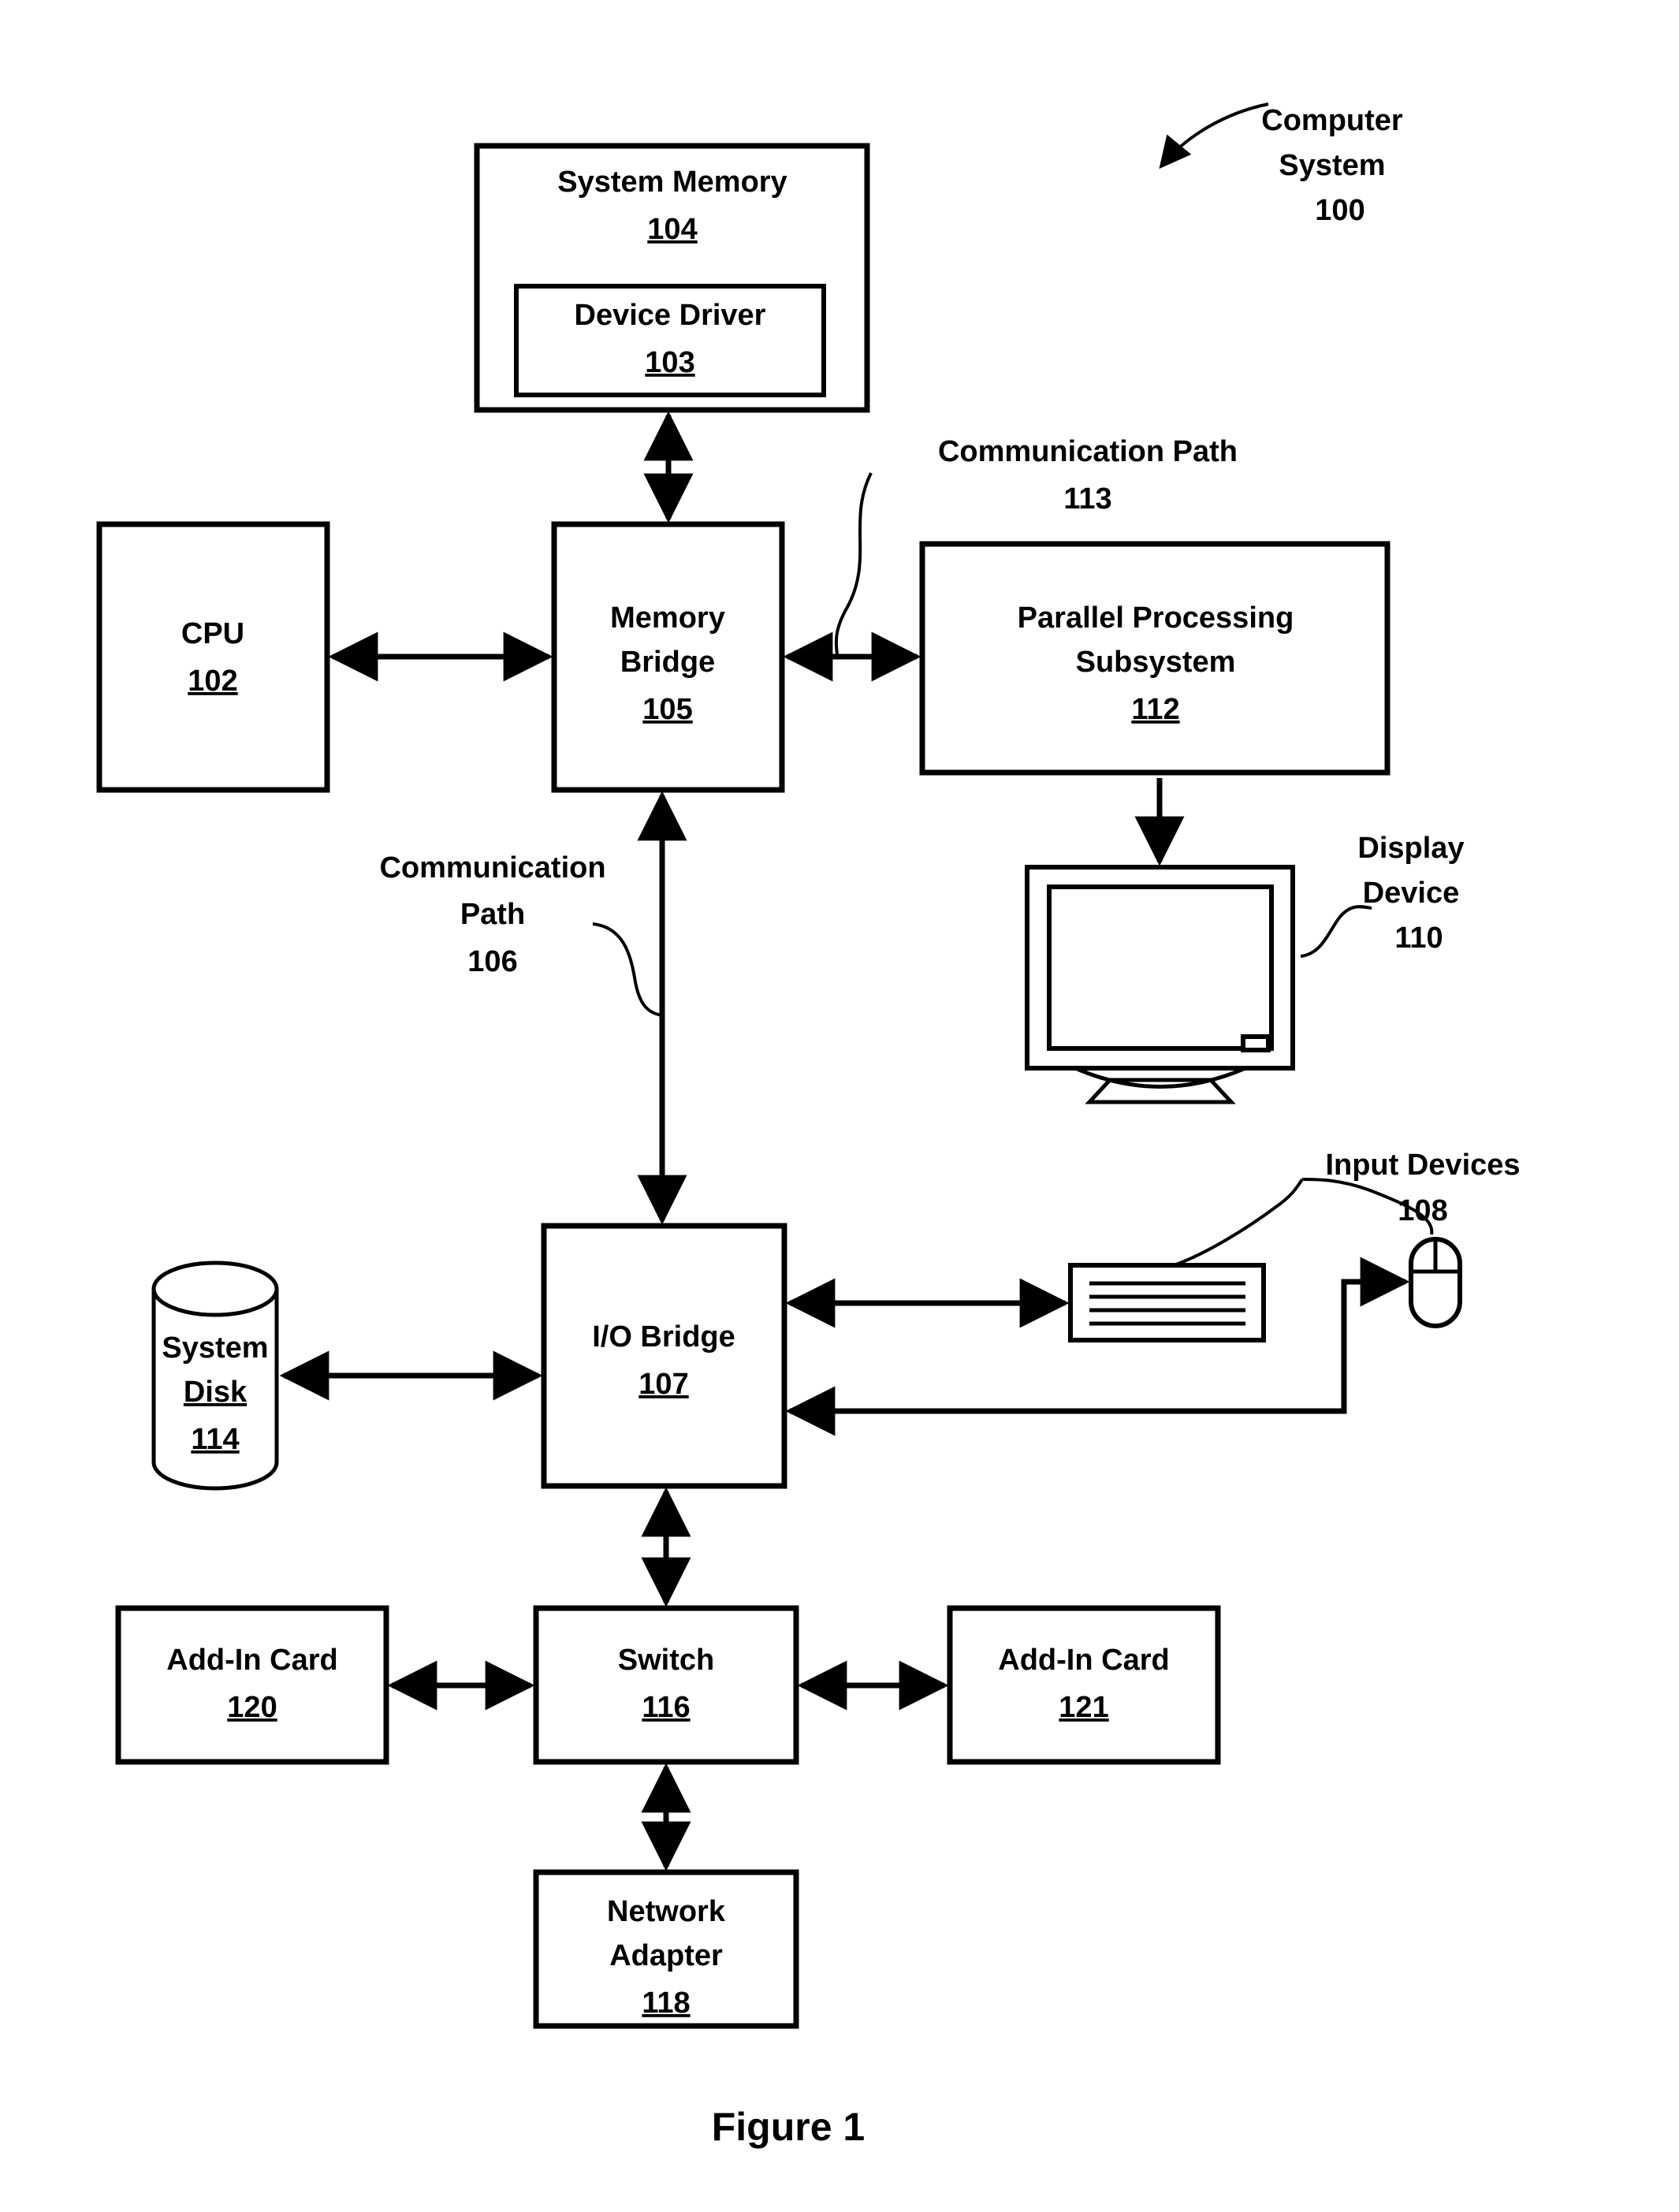  Describe the element at coordinates (492, 962) in the screenshot. I see `communication-path-106-ref: 106` at that location.